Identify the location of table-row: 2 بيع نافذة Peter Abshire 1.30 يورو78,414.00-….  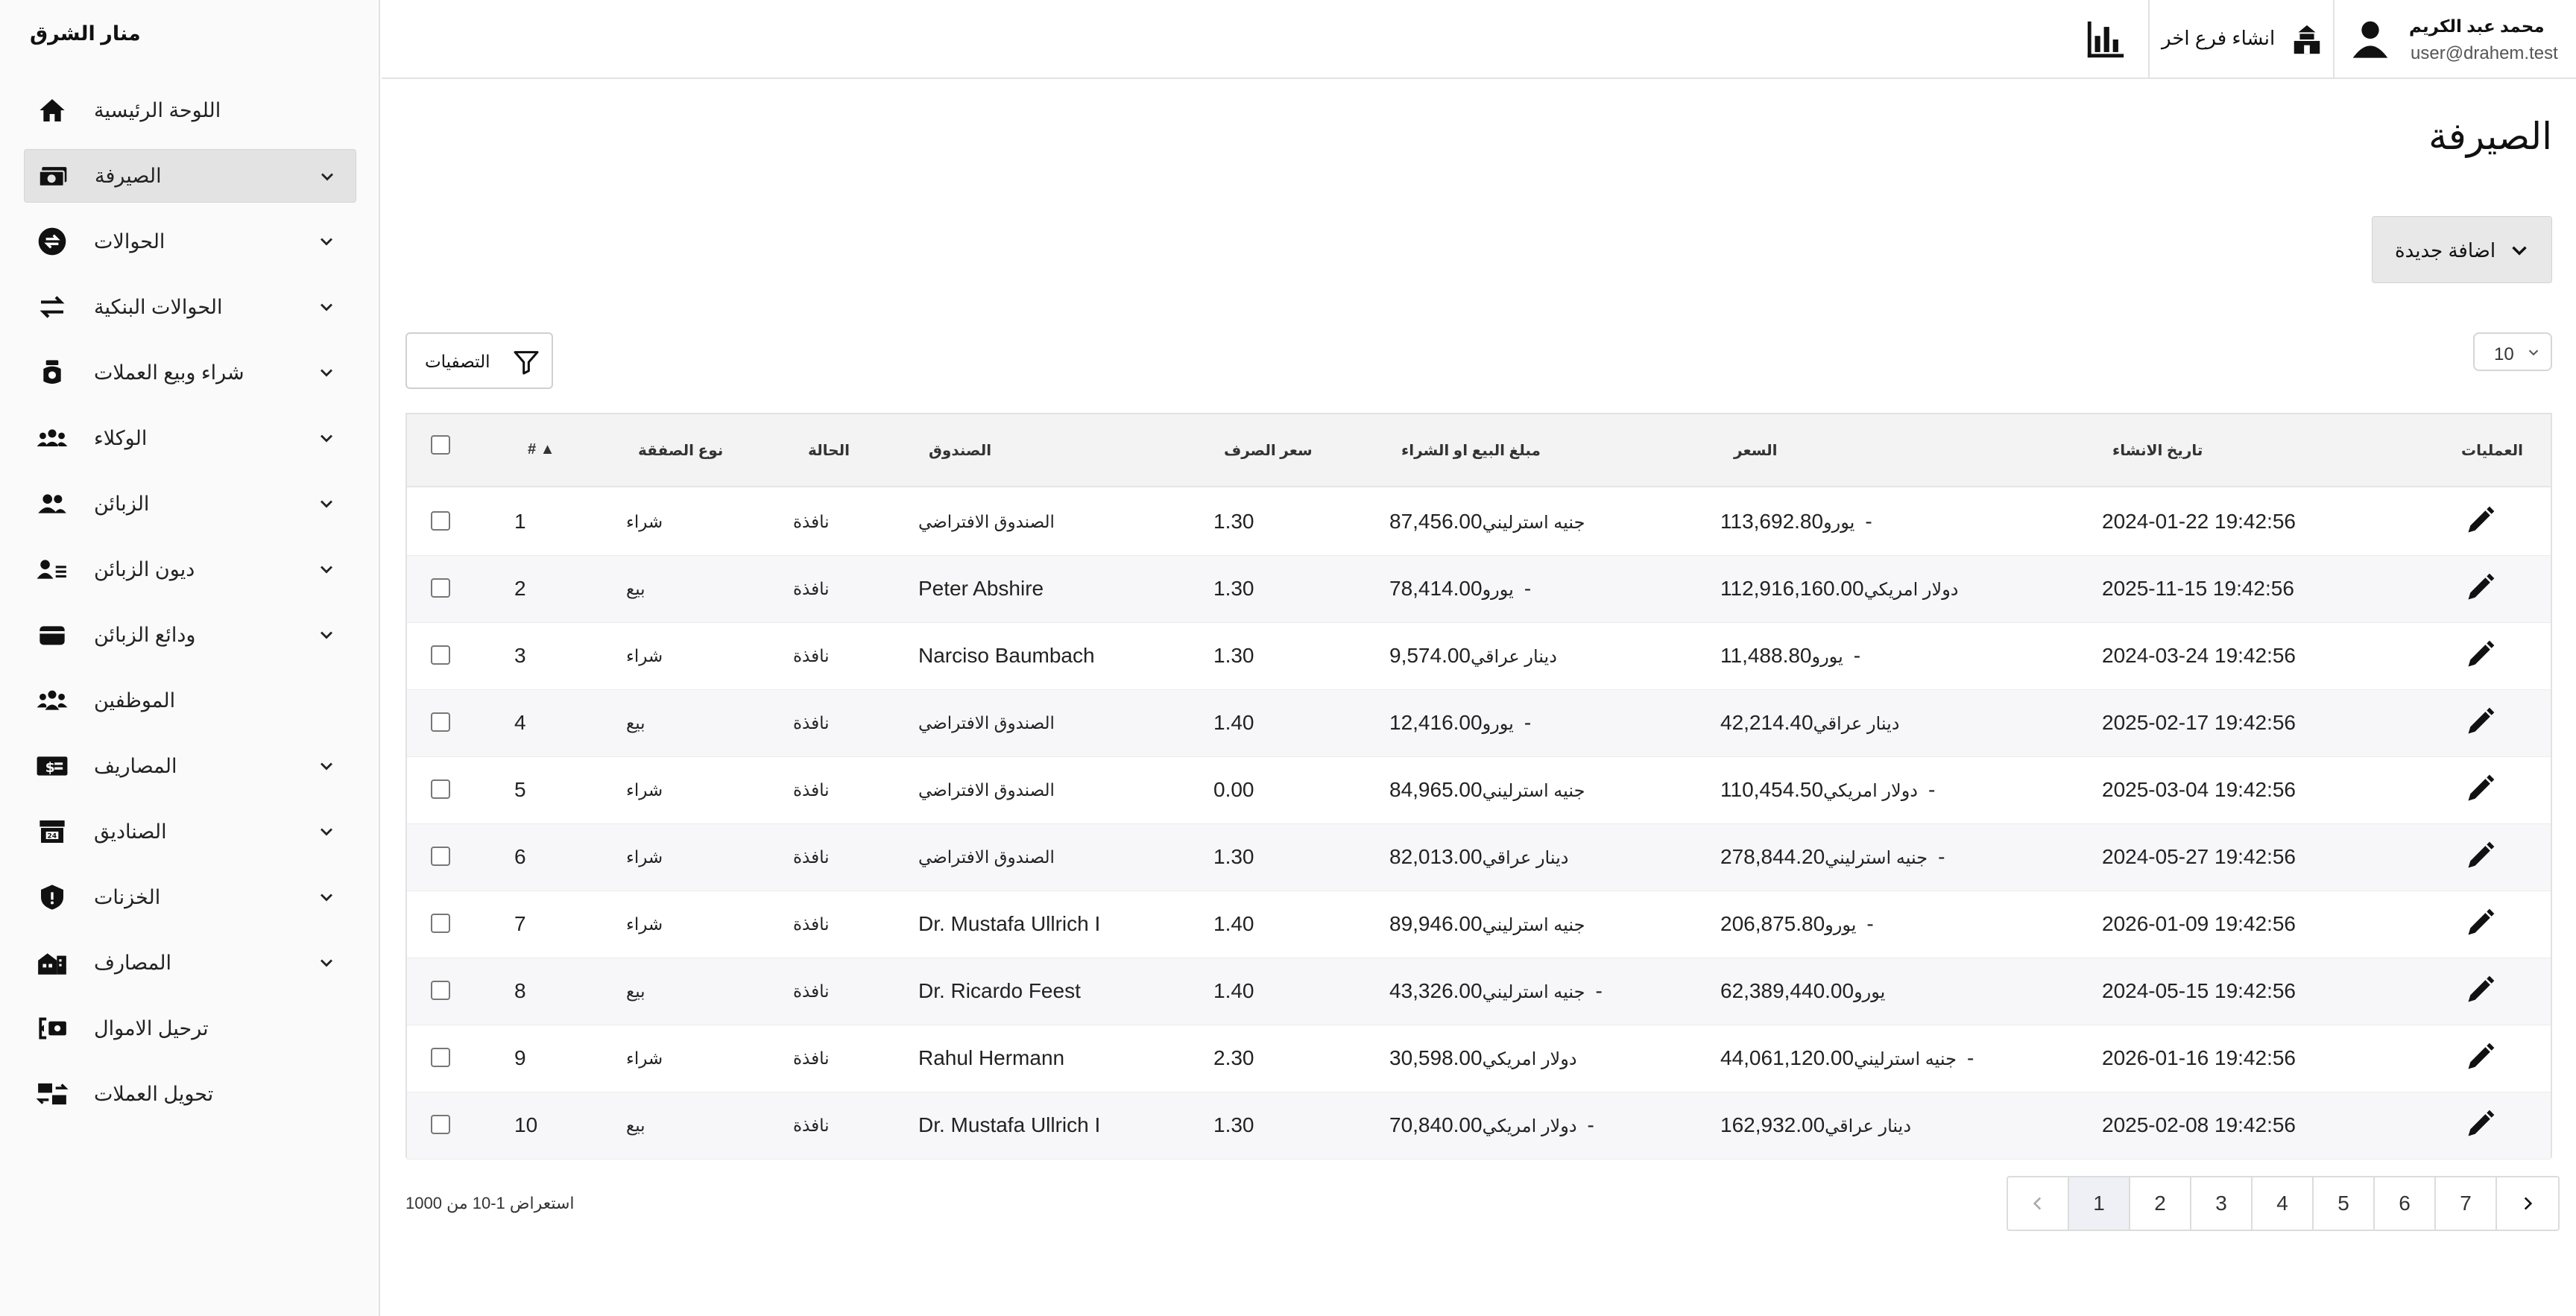
(1479, 589).